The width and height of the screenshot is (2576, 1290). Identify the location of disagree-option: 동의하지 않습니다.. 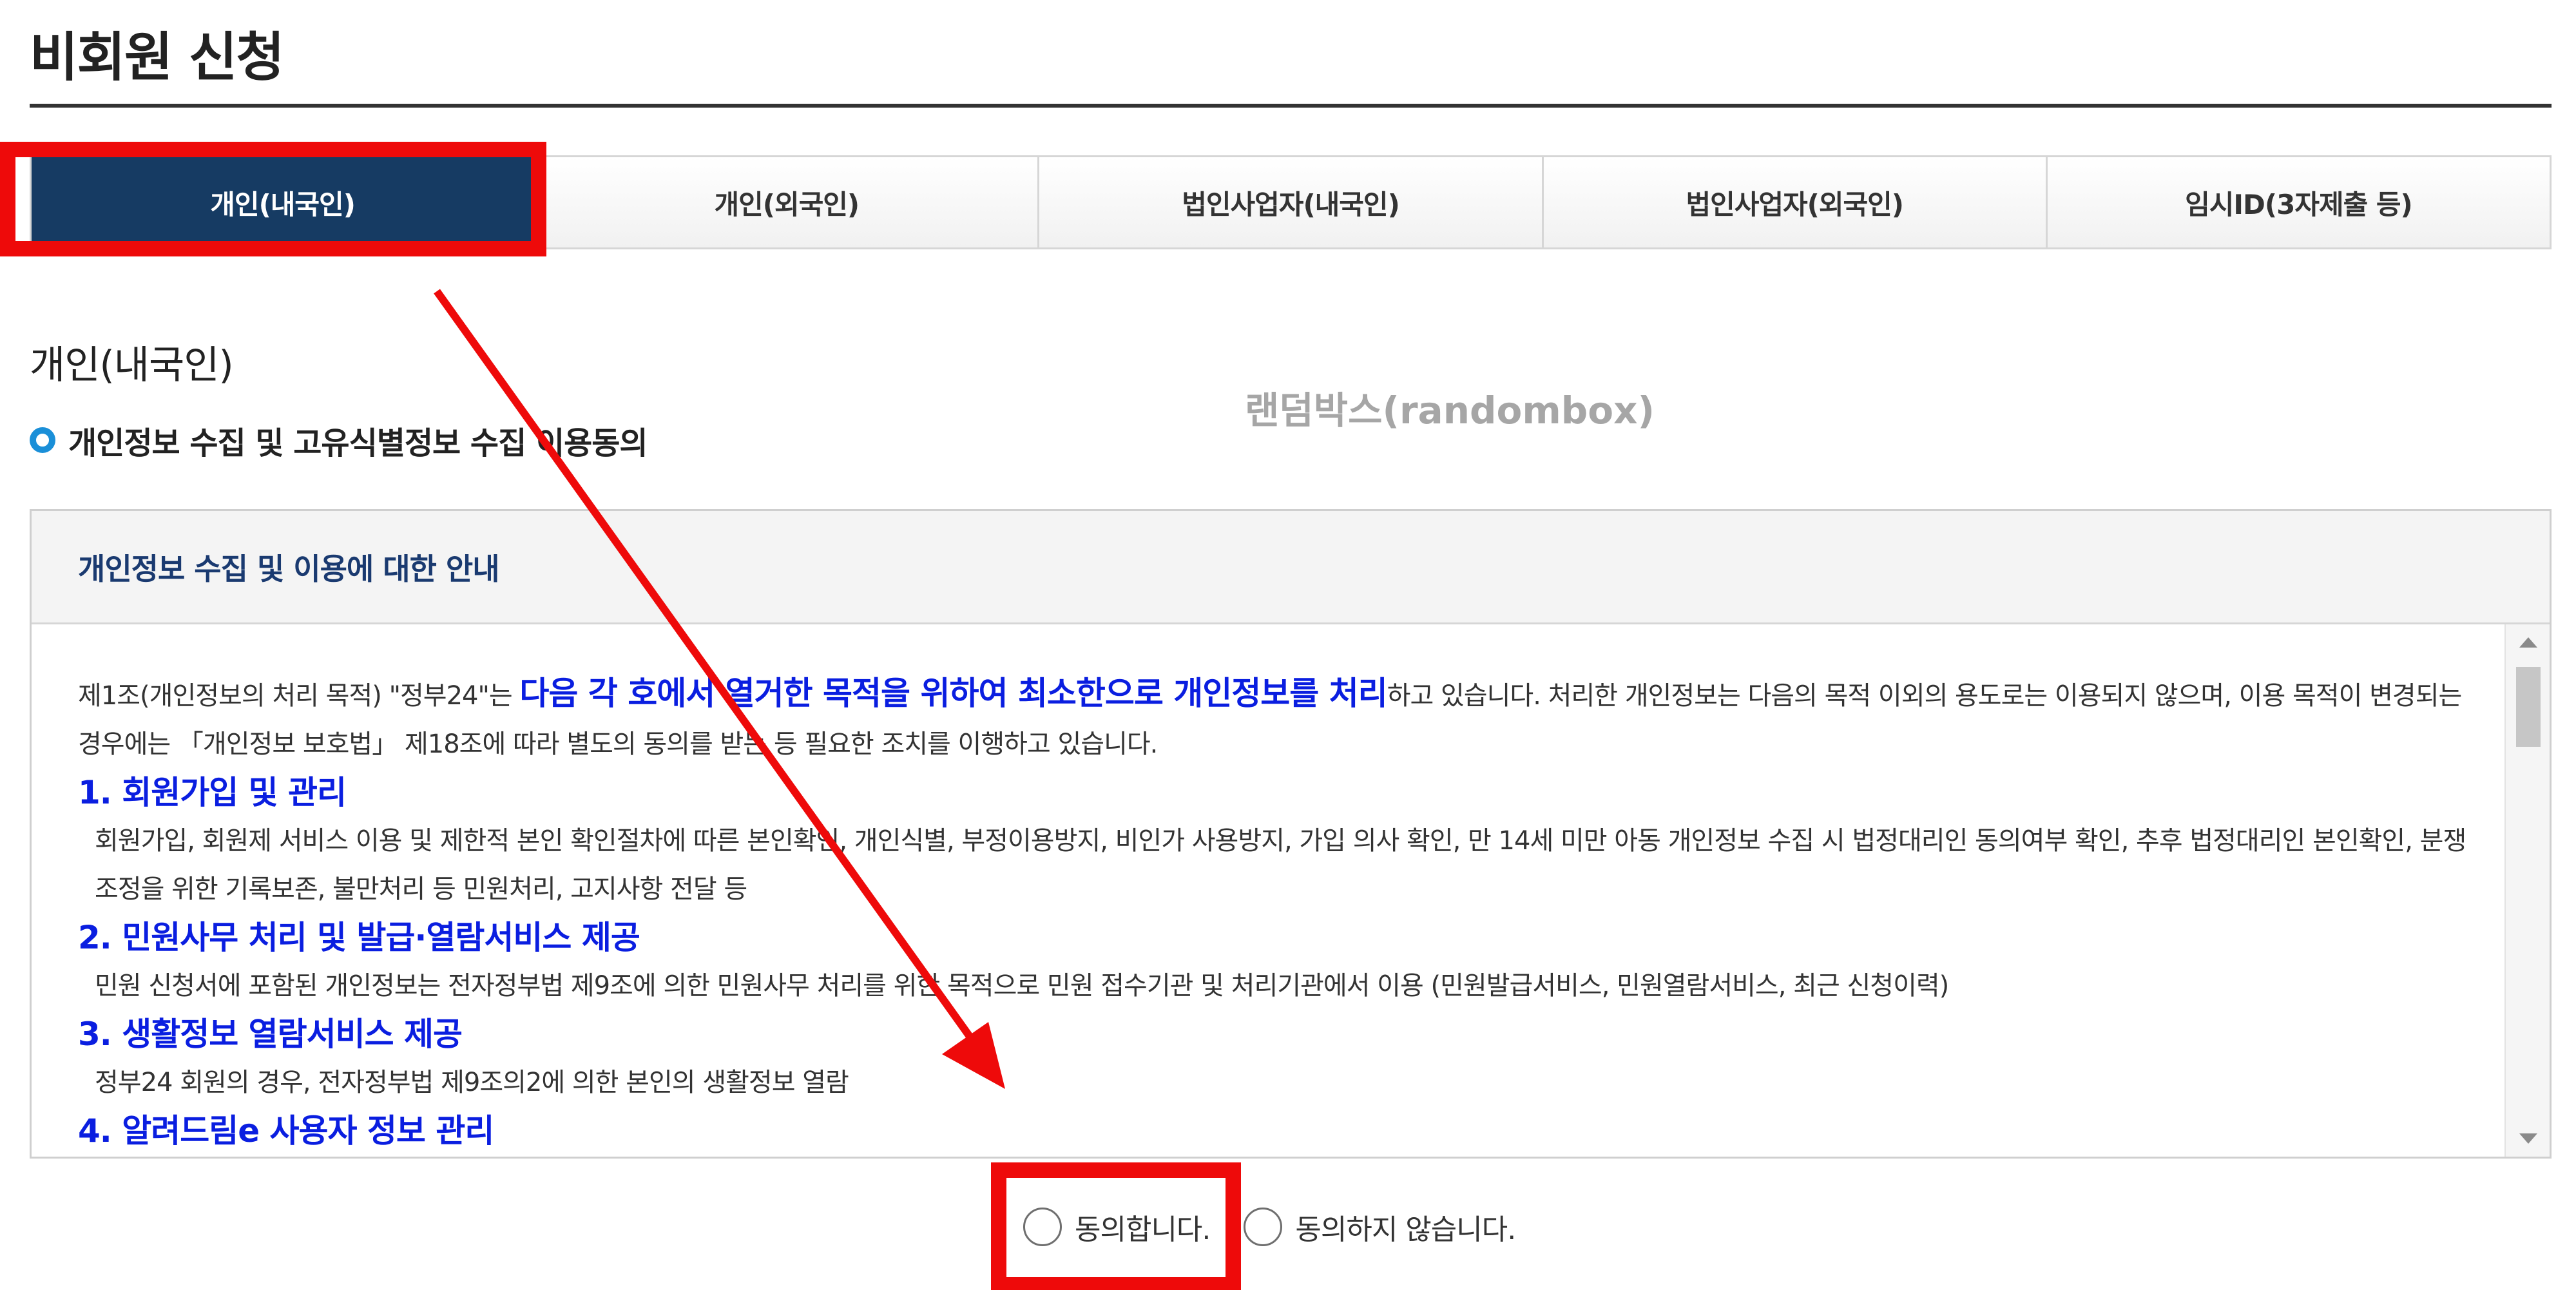
(1380, 1227).